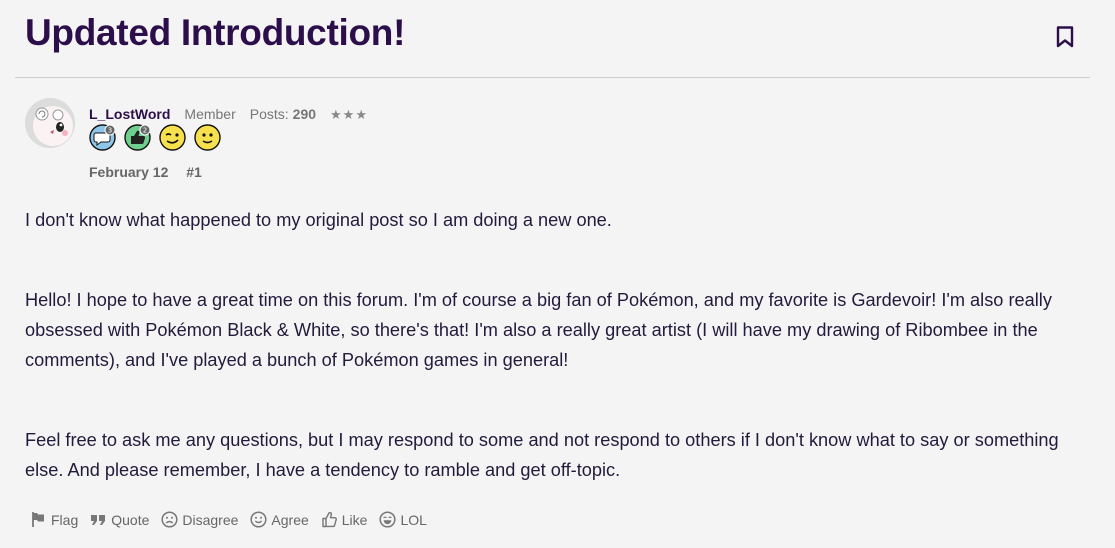  Describe the element at coordinates (98, 520) in the screenshot. I see `quote-icon` at that location.